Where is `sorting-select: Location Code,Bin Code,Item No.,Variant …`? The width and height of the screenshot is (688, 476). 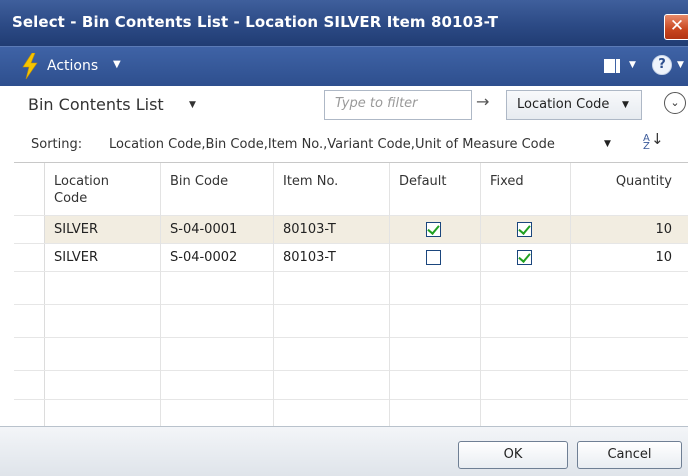
sorting-select: Location Code,Bin Code,Item No.,Variant … is located at coordinates (332, 144).